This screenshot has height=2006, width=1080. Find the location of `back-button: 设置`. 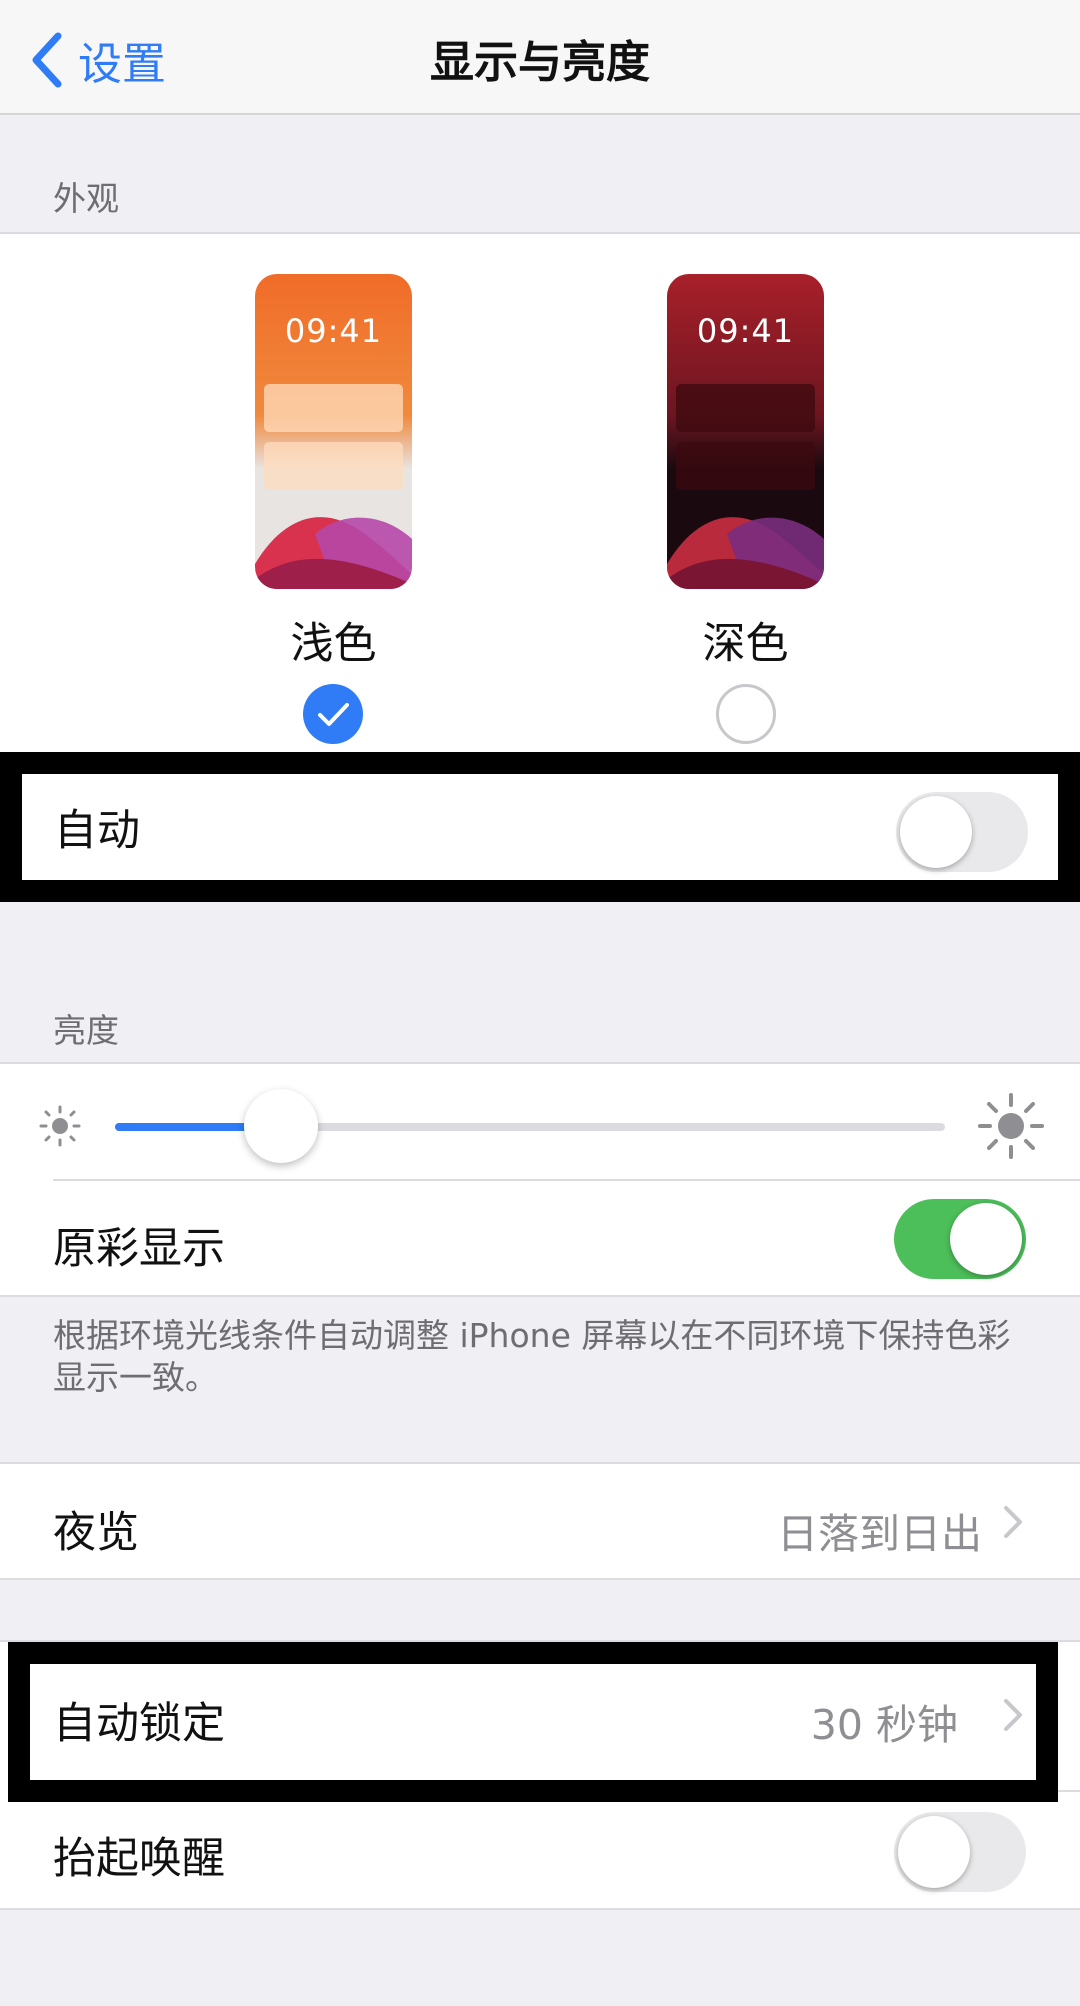

back-button: 设置 is located at coordinates (97, 60).